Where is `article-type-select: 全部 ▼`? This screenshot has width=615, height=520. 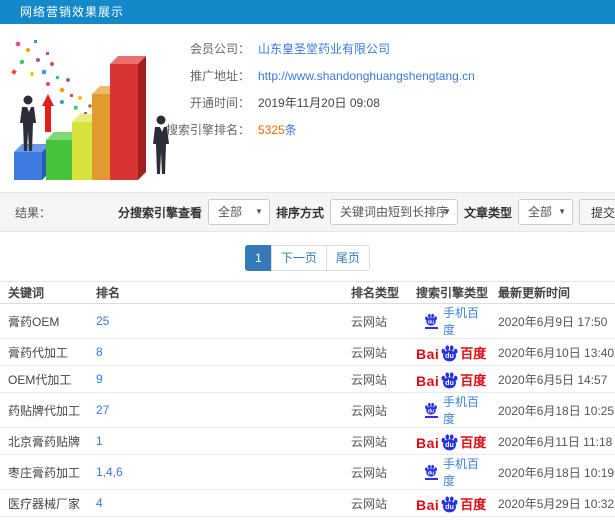 article-type-select: 全部 ▼ is located at coordinates (545, 212).